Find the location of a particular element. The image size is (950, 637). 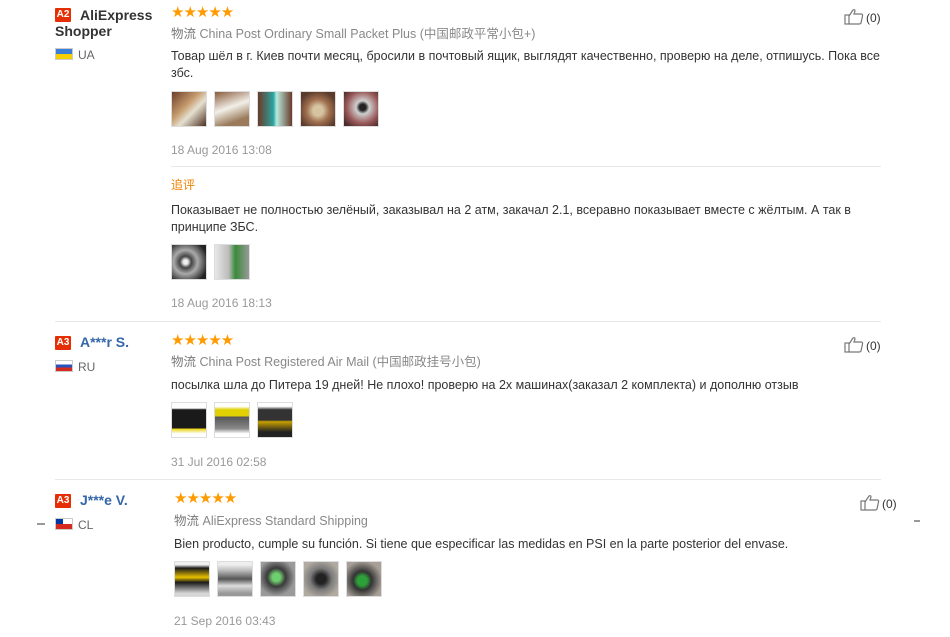

buyer-level-badge: A2 is located at coordinates (63, 15).